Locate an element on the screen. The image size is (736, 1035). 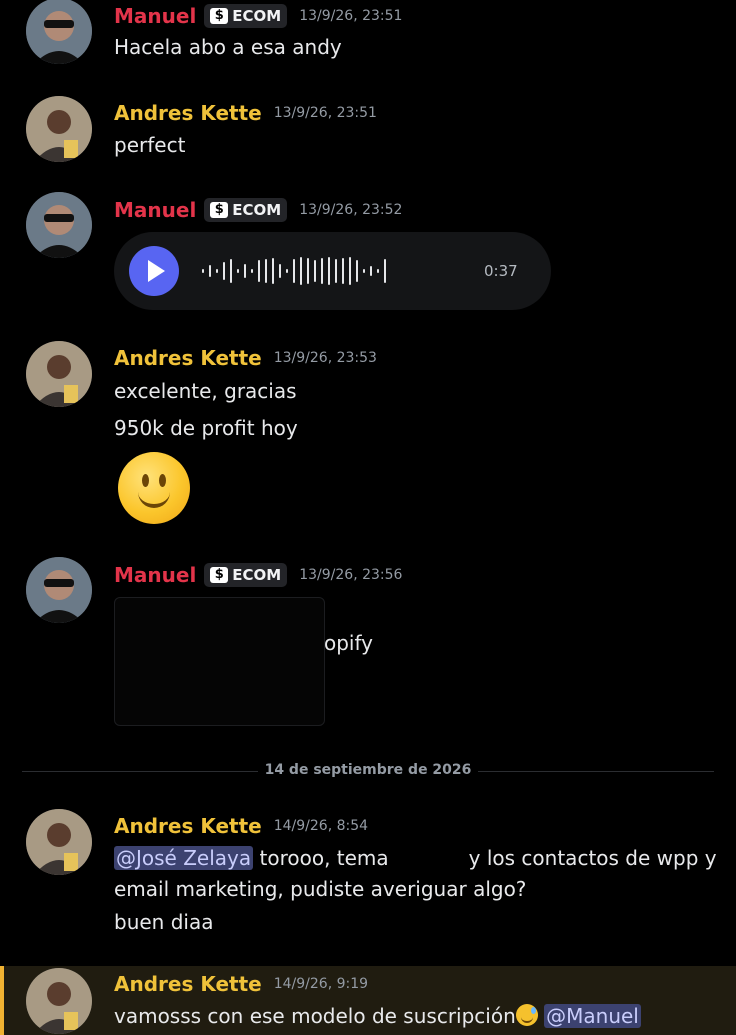
waveform is located at coordinates (294, 271).